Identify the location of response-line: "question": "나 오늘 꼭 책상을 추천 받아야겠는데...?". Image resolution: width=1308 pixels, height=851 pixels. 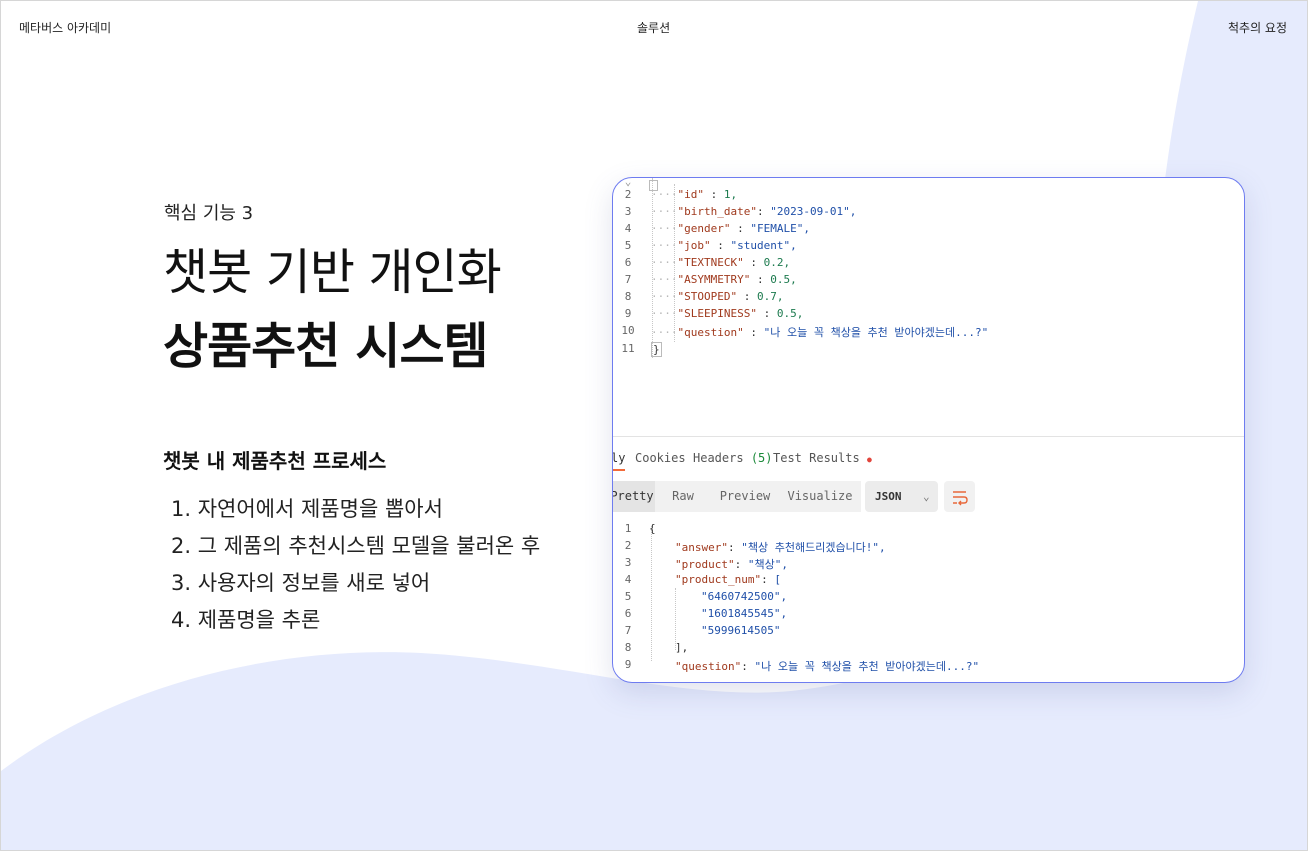
(827, 666).